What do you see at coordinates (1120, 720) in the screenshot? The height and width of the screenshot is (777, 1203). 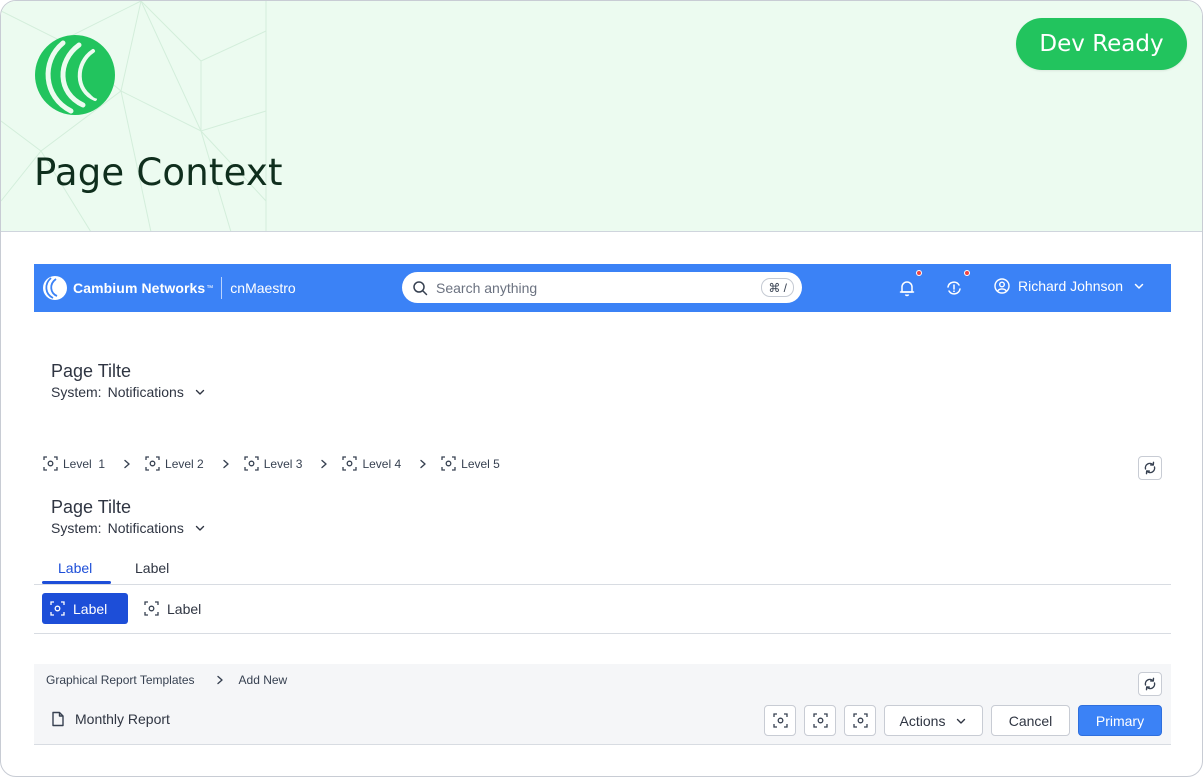 I see `primary-button: Primary` at bounding box center [1120, 720].